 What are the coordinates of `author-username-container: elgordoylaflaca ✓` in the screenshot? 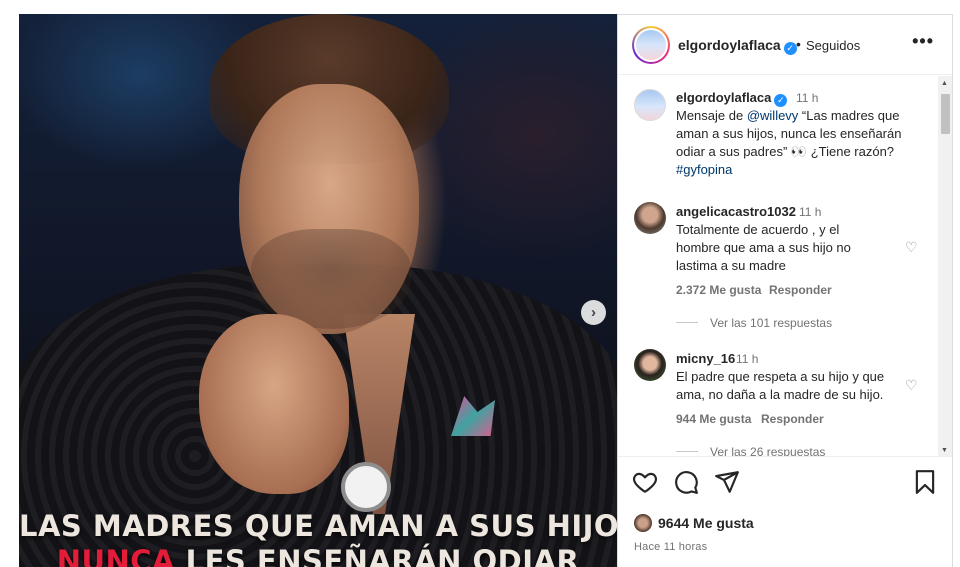 It's located at (737, 46).